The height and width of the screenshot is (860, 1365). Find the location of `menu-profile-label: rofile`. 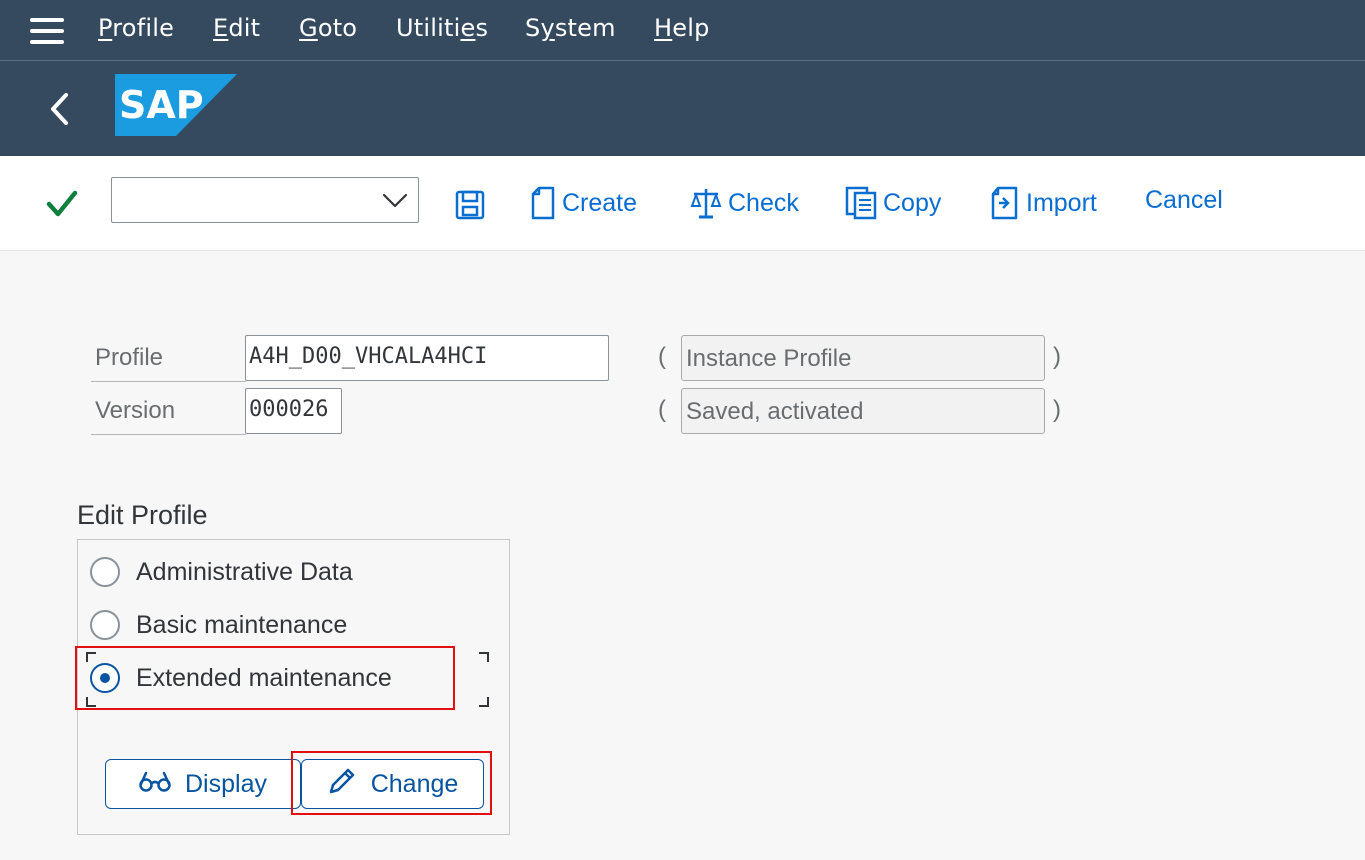

menu-profile-label: rofile is located at coordinates (143, 28).